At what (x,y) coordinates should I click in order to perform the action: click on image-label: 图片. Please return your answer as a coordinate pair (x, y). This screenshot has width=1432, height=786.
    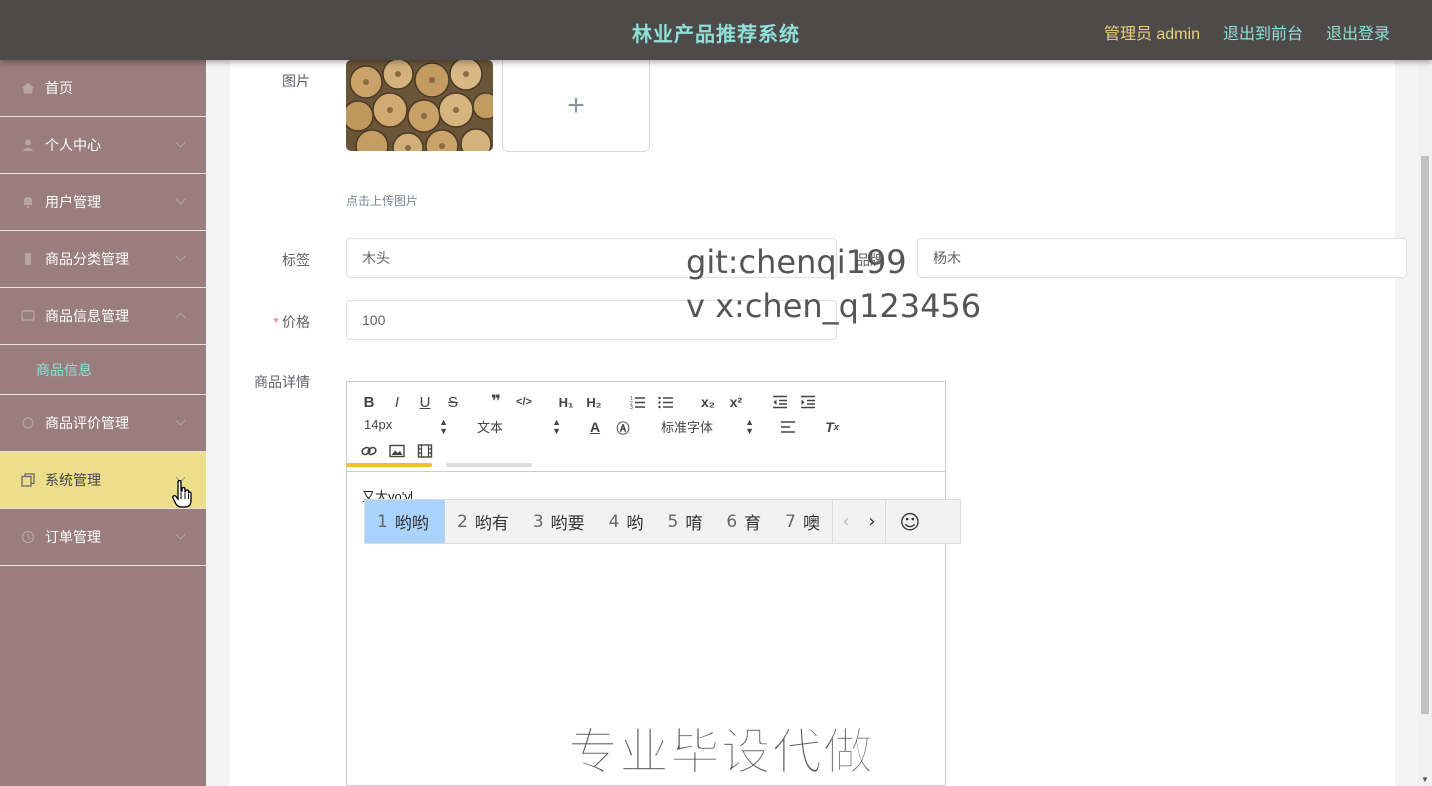
    Looking at the image, I should click on (296, 81).